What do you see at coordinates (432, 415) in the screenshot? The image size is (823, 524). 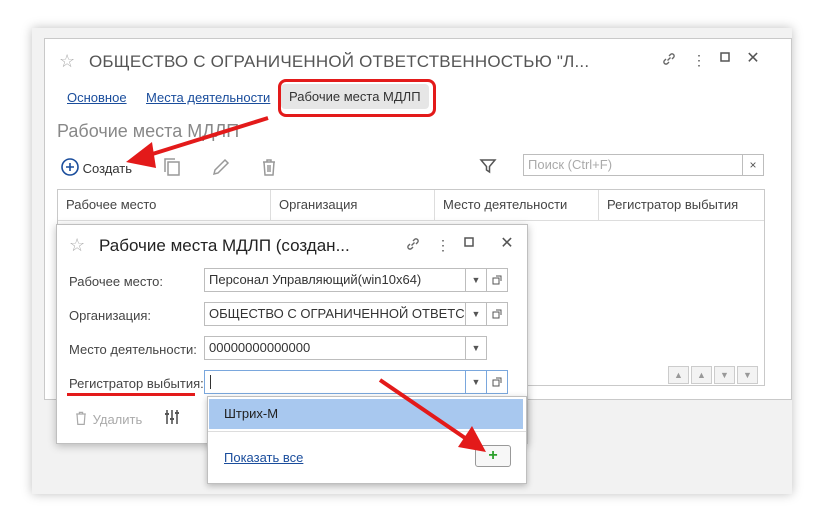 I see `arrow-to-add` at bounding box center [432, 415].